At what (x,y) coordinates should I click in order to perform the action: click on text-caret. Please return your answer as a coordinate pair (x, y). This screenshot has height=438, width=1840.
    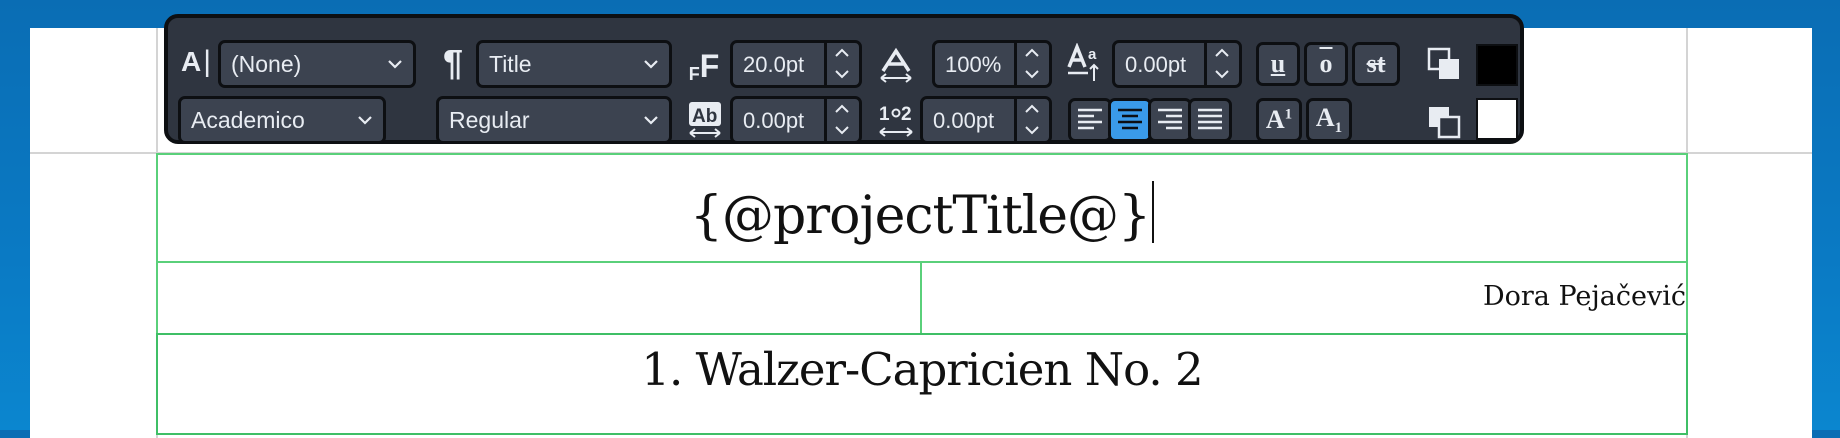
    Looking at the image, I should click on (1153, 212).